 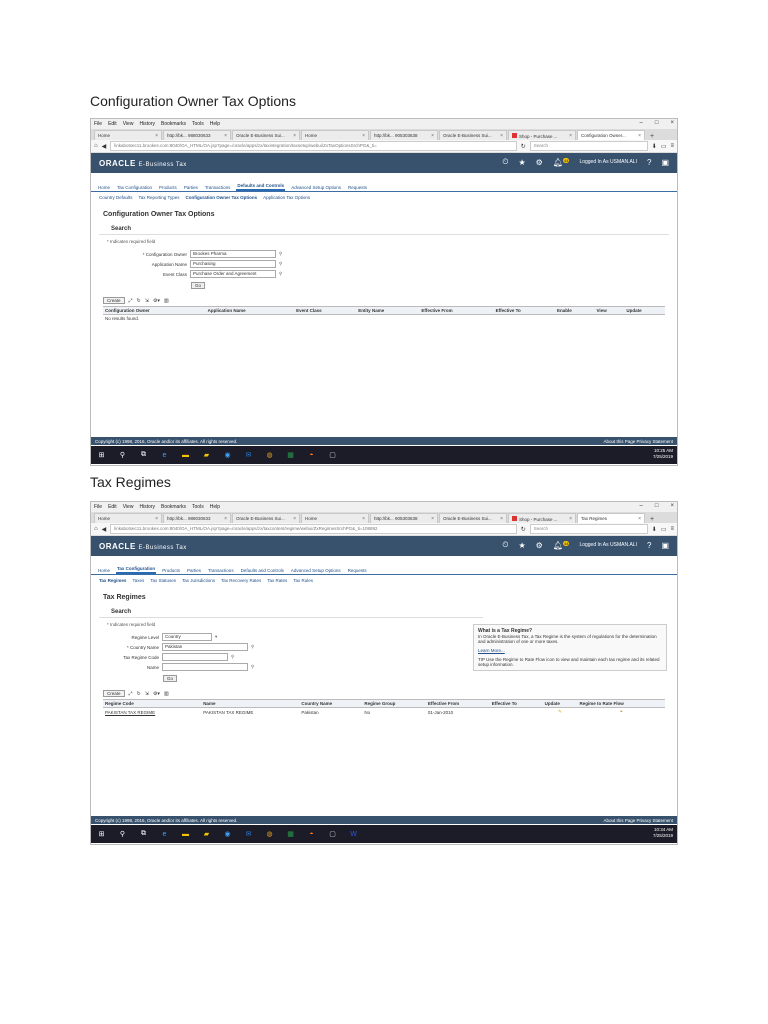 What do you see at coordinates (539, 162) in the screenshot?
I see `settings-gear-icon: ⚙` at bounding box center [539, 162].